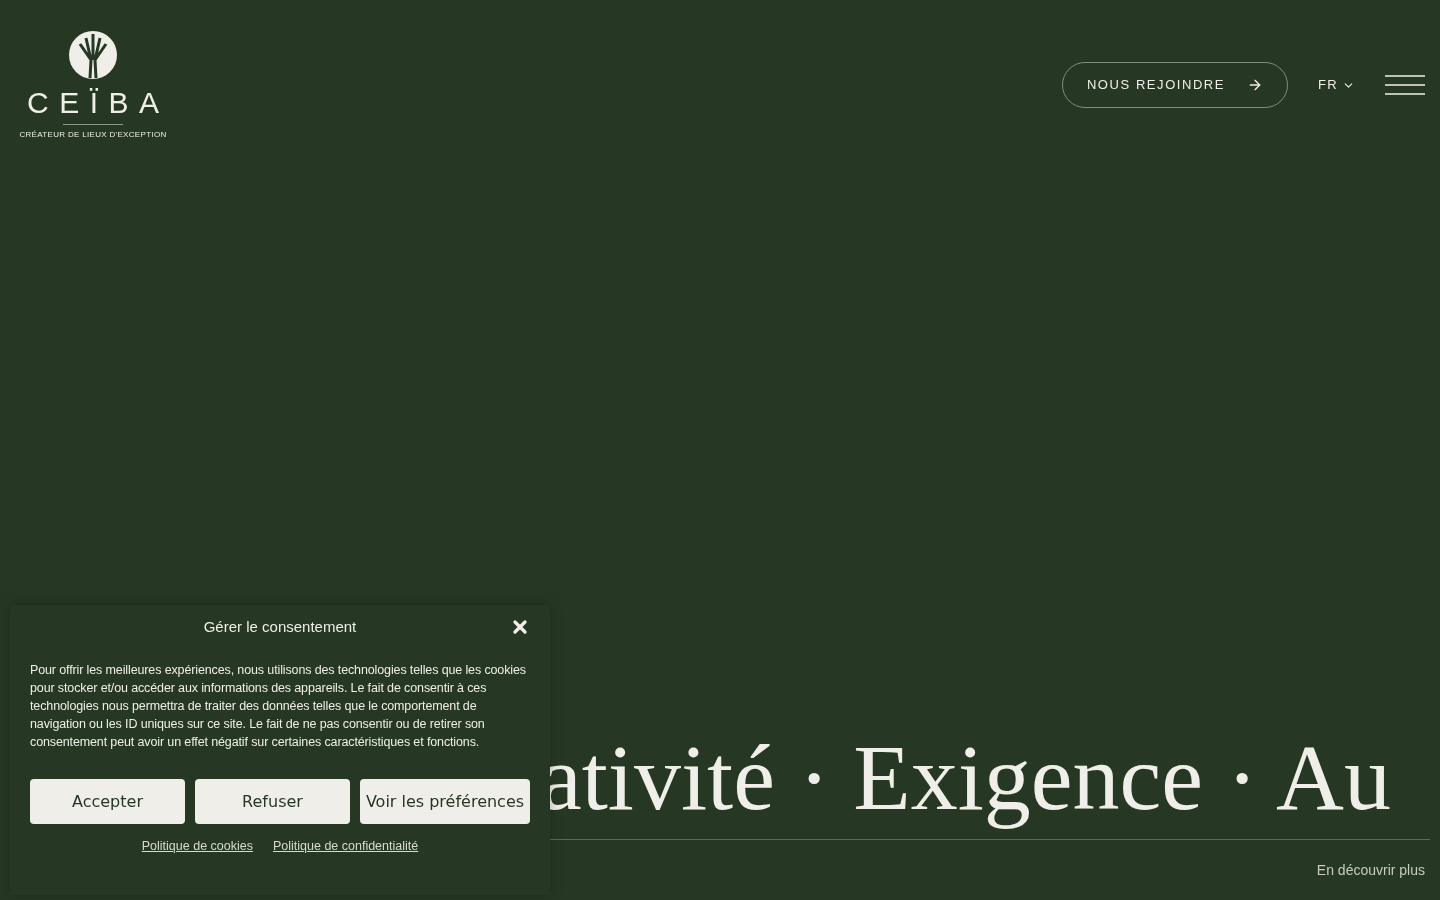 Image resolution: width=1440 pixels, height=900 pixels. Describe the element at coordinates (1370, 880) in the screenshot. I see `discover-more-link: En découvrir plus` at that location.